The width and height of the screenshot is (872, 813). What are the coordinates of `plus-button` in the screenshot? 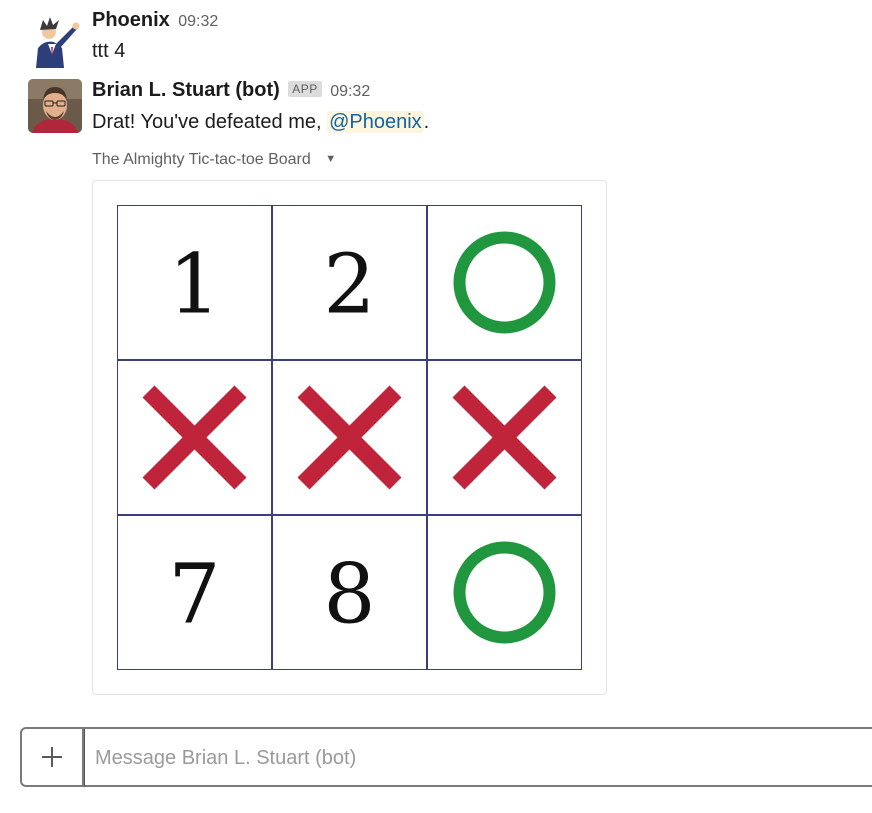 It's located at (53, 757).